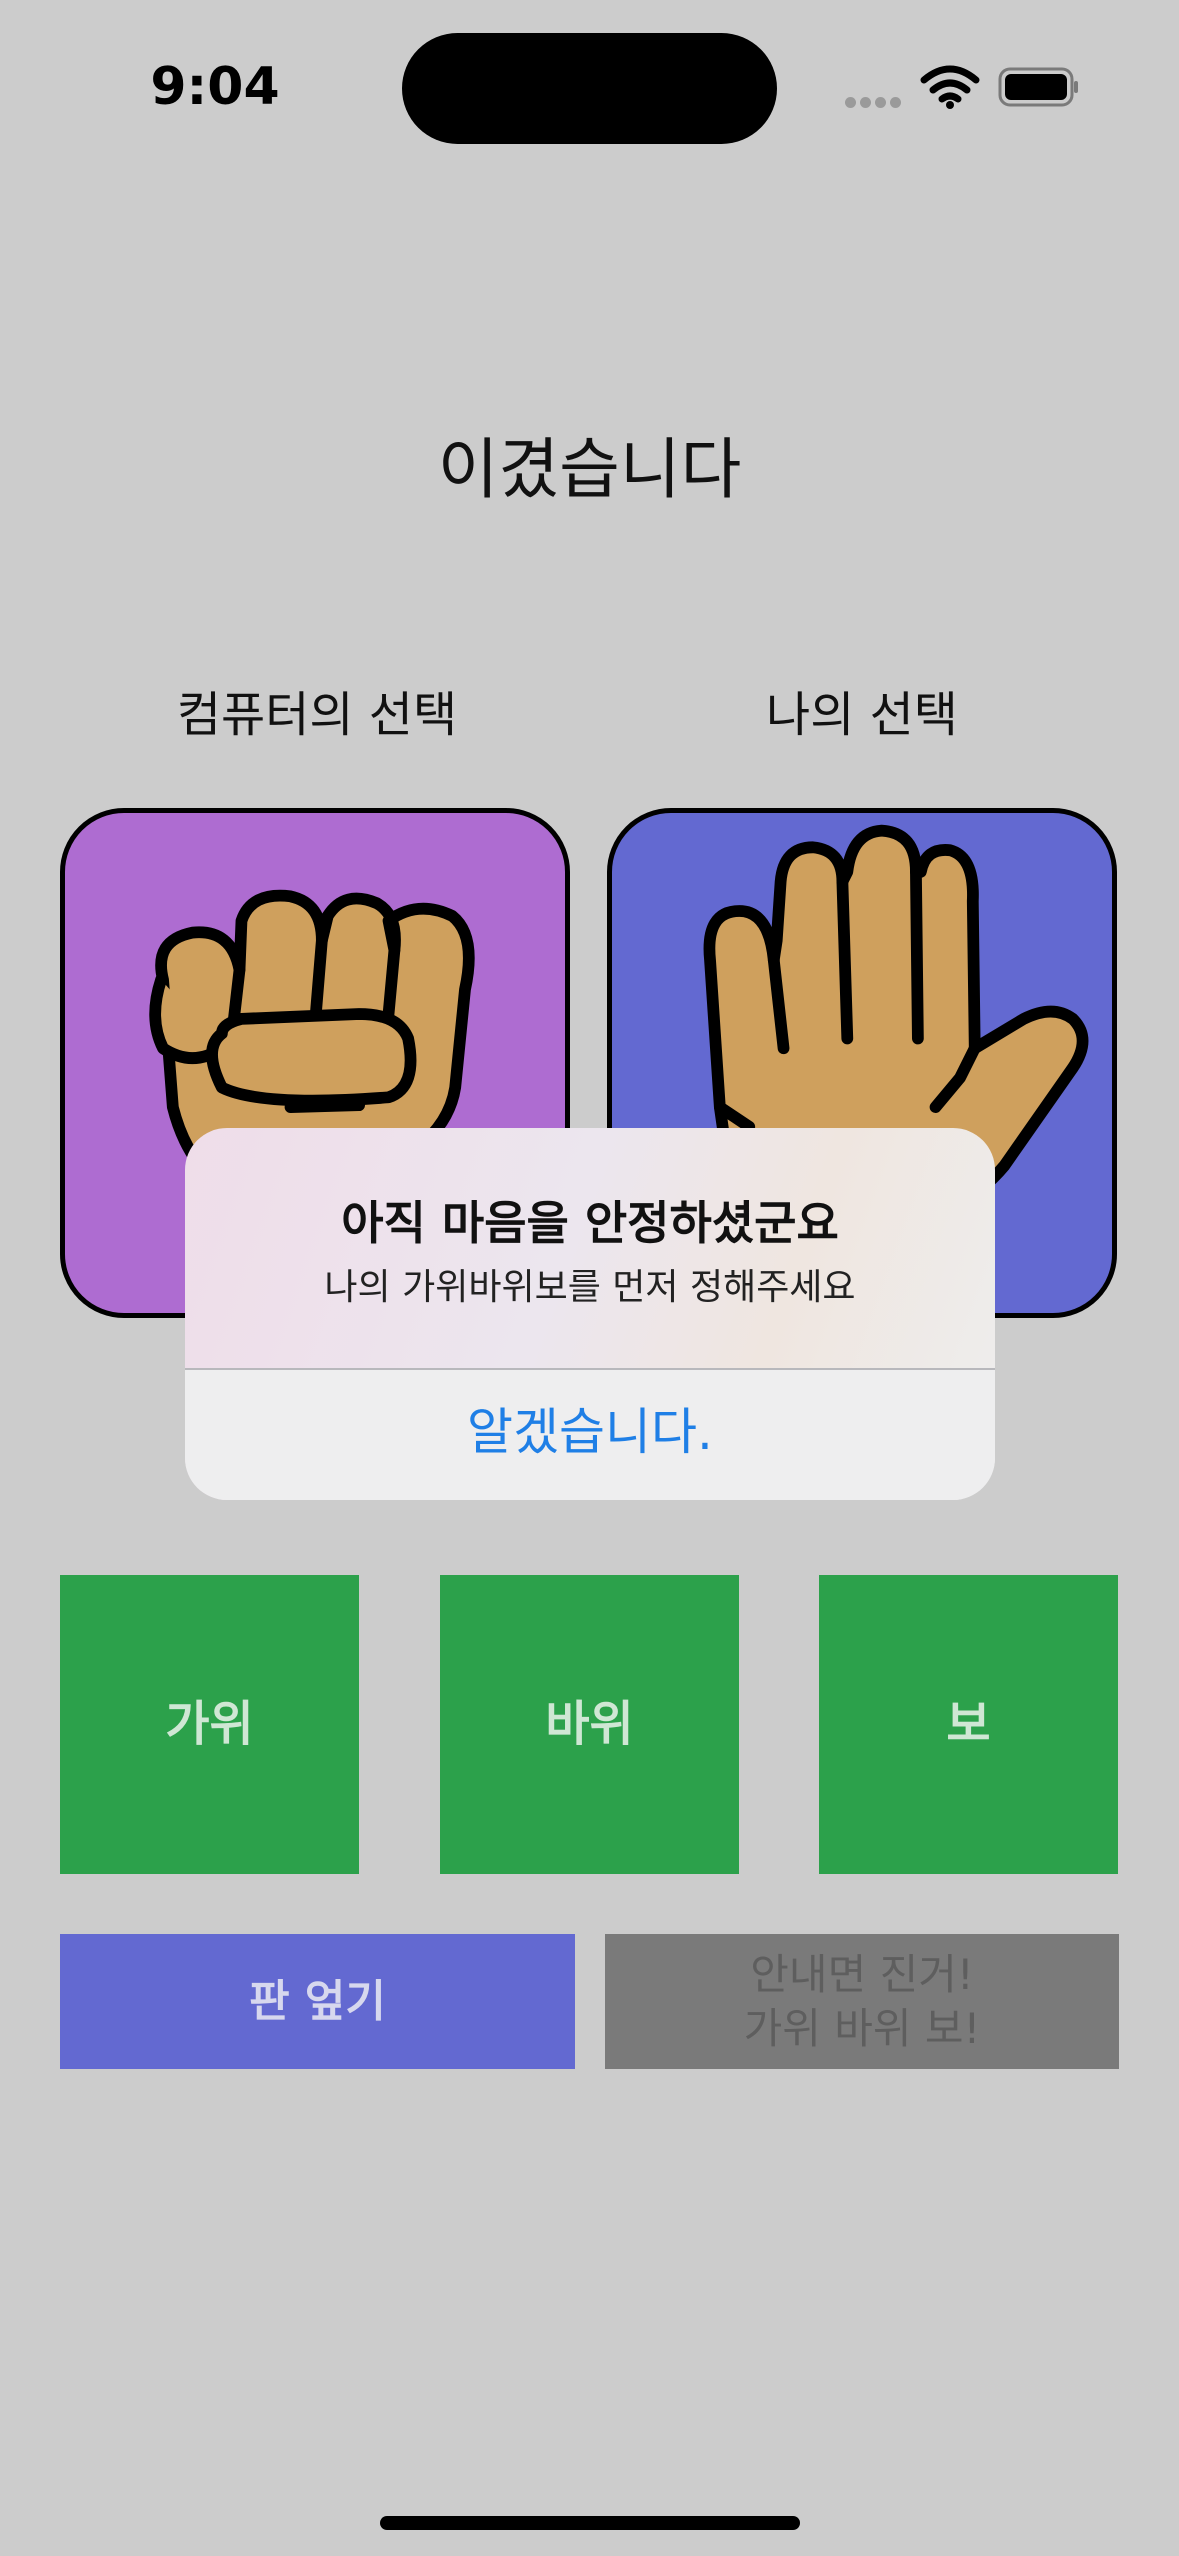 The image size is (1179, 2556). What do you see at coordinates (215, 87) in the screenshot?
I see `status-time: 9:04` at bounding box center [215, 87].